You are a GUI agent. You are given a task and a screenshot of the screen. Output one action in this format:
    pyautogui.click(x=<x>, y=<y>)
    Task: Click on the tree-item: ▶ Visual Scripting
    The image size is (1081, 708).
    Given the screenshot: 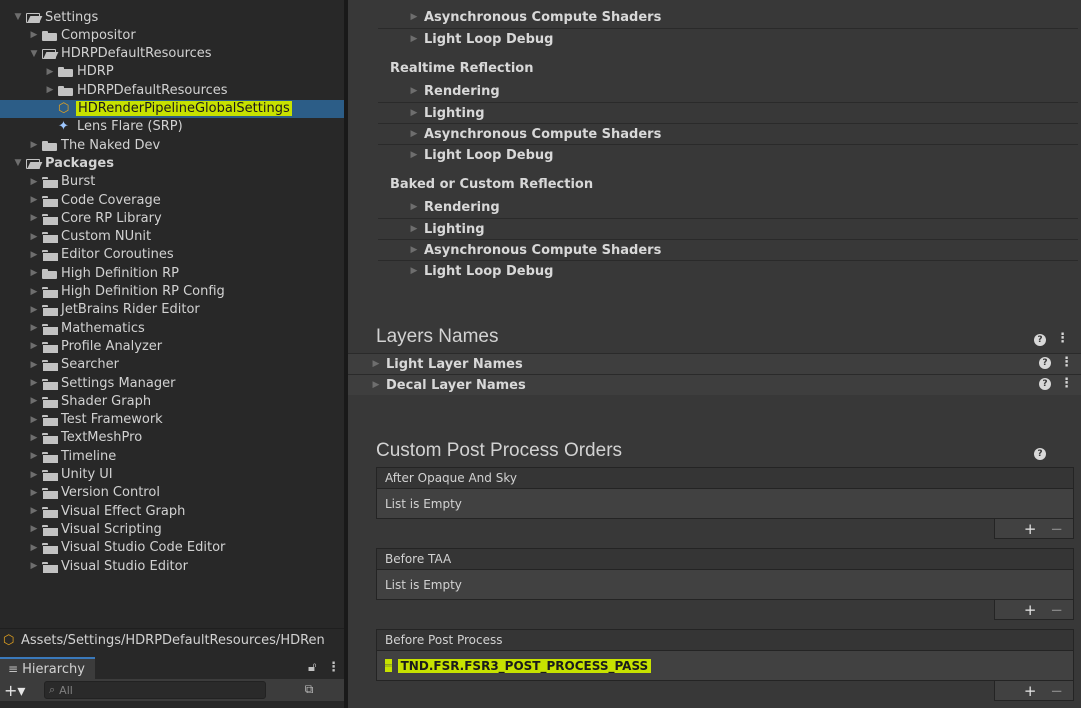 What is the action you would take?
    pyautogui.click(x=172, y=529)
    